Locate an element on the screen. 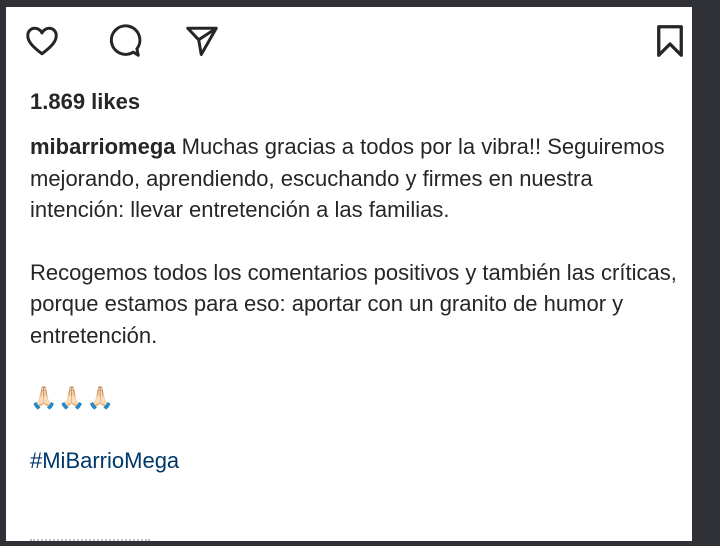  heart-icon is located at coordinates (42, 41).